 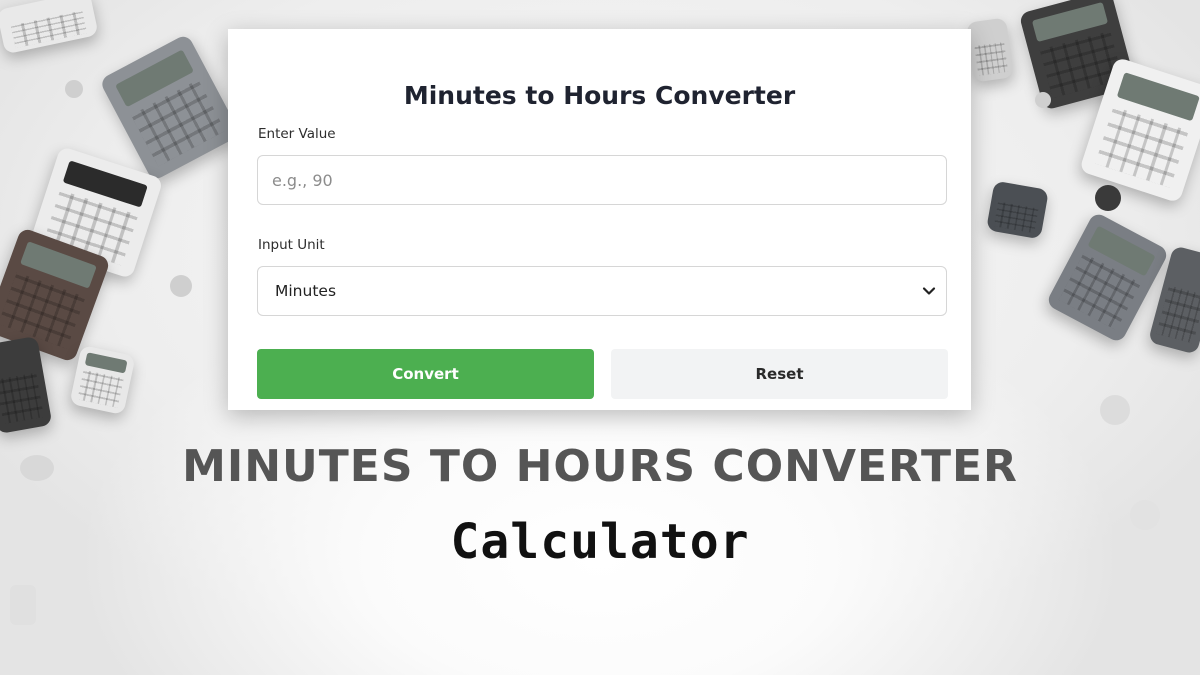 I want to click on banner-headline: MINUTES TO HOURS CONVERTER, so click(x=600, y=466).